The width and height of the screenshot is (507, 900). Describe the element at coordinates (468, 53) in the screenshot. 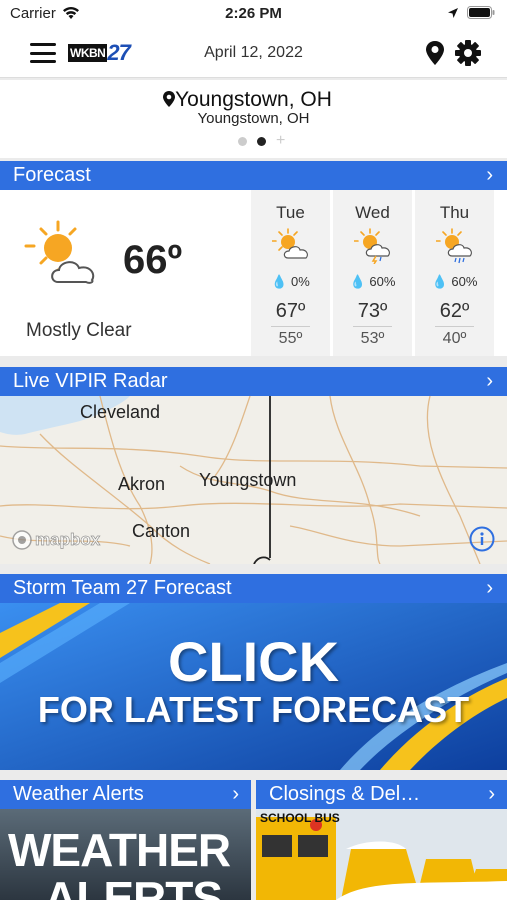

I see `settings-gear-button` at that location.